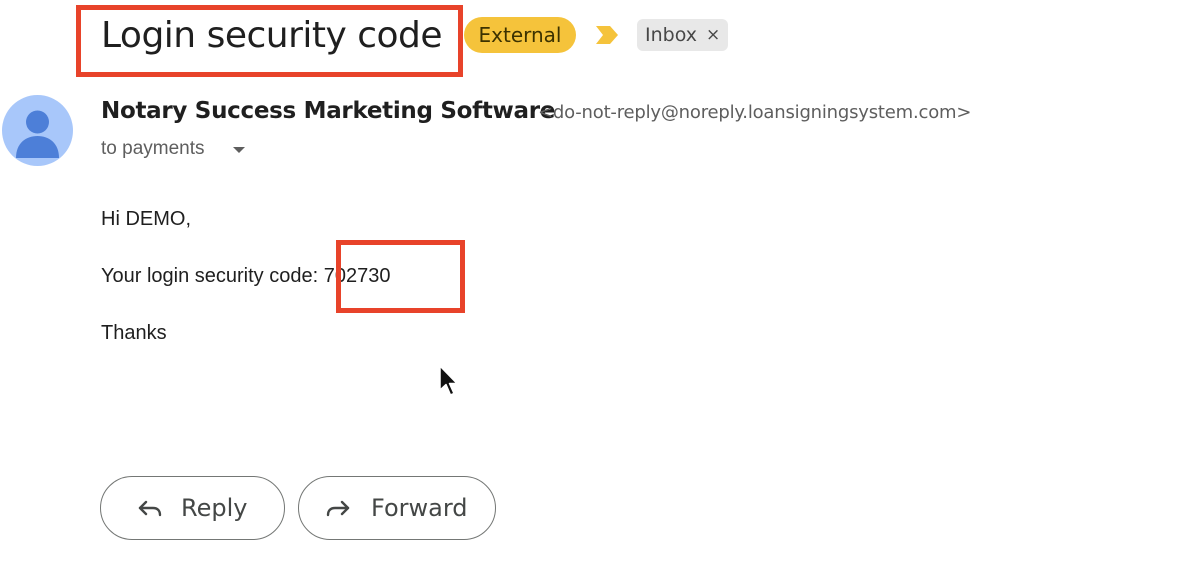  Describe the element at coordinates (520, 35) in the screenshot. I see `external-label: External` at that location.